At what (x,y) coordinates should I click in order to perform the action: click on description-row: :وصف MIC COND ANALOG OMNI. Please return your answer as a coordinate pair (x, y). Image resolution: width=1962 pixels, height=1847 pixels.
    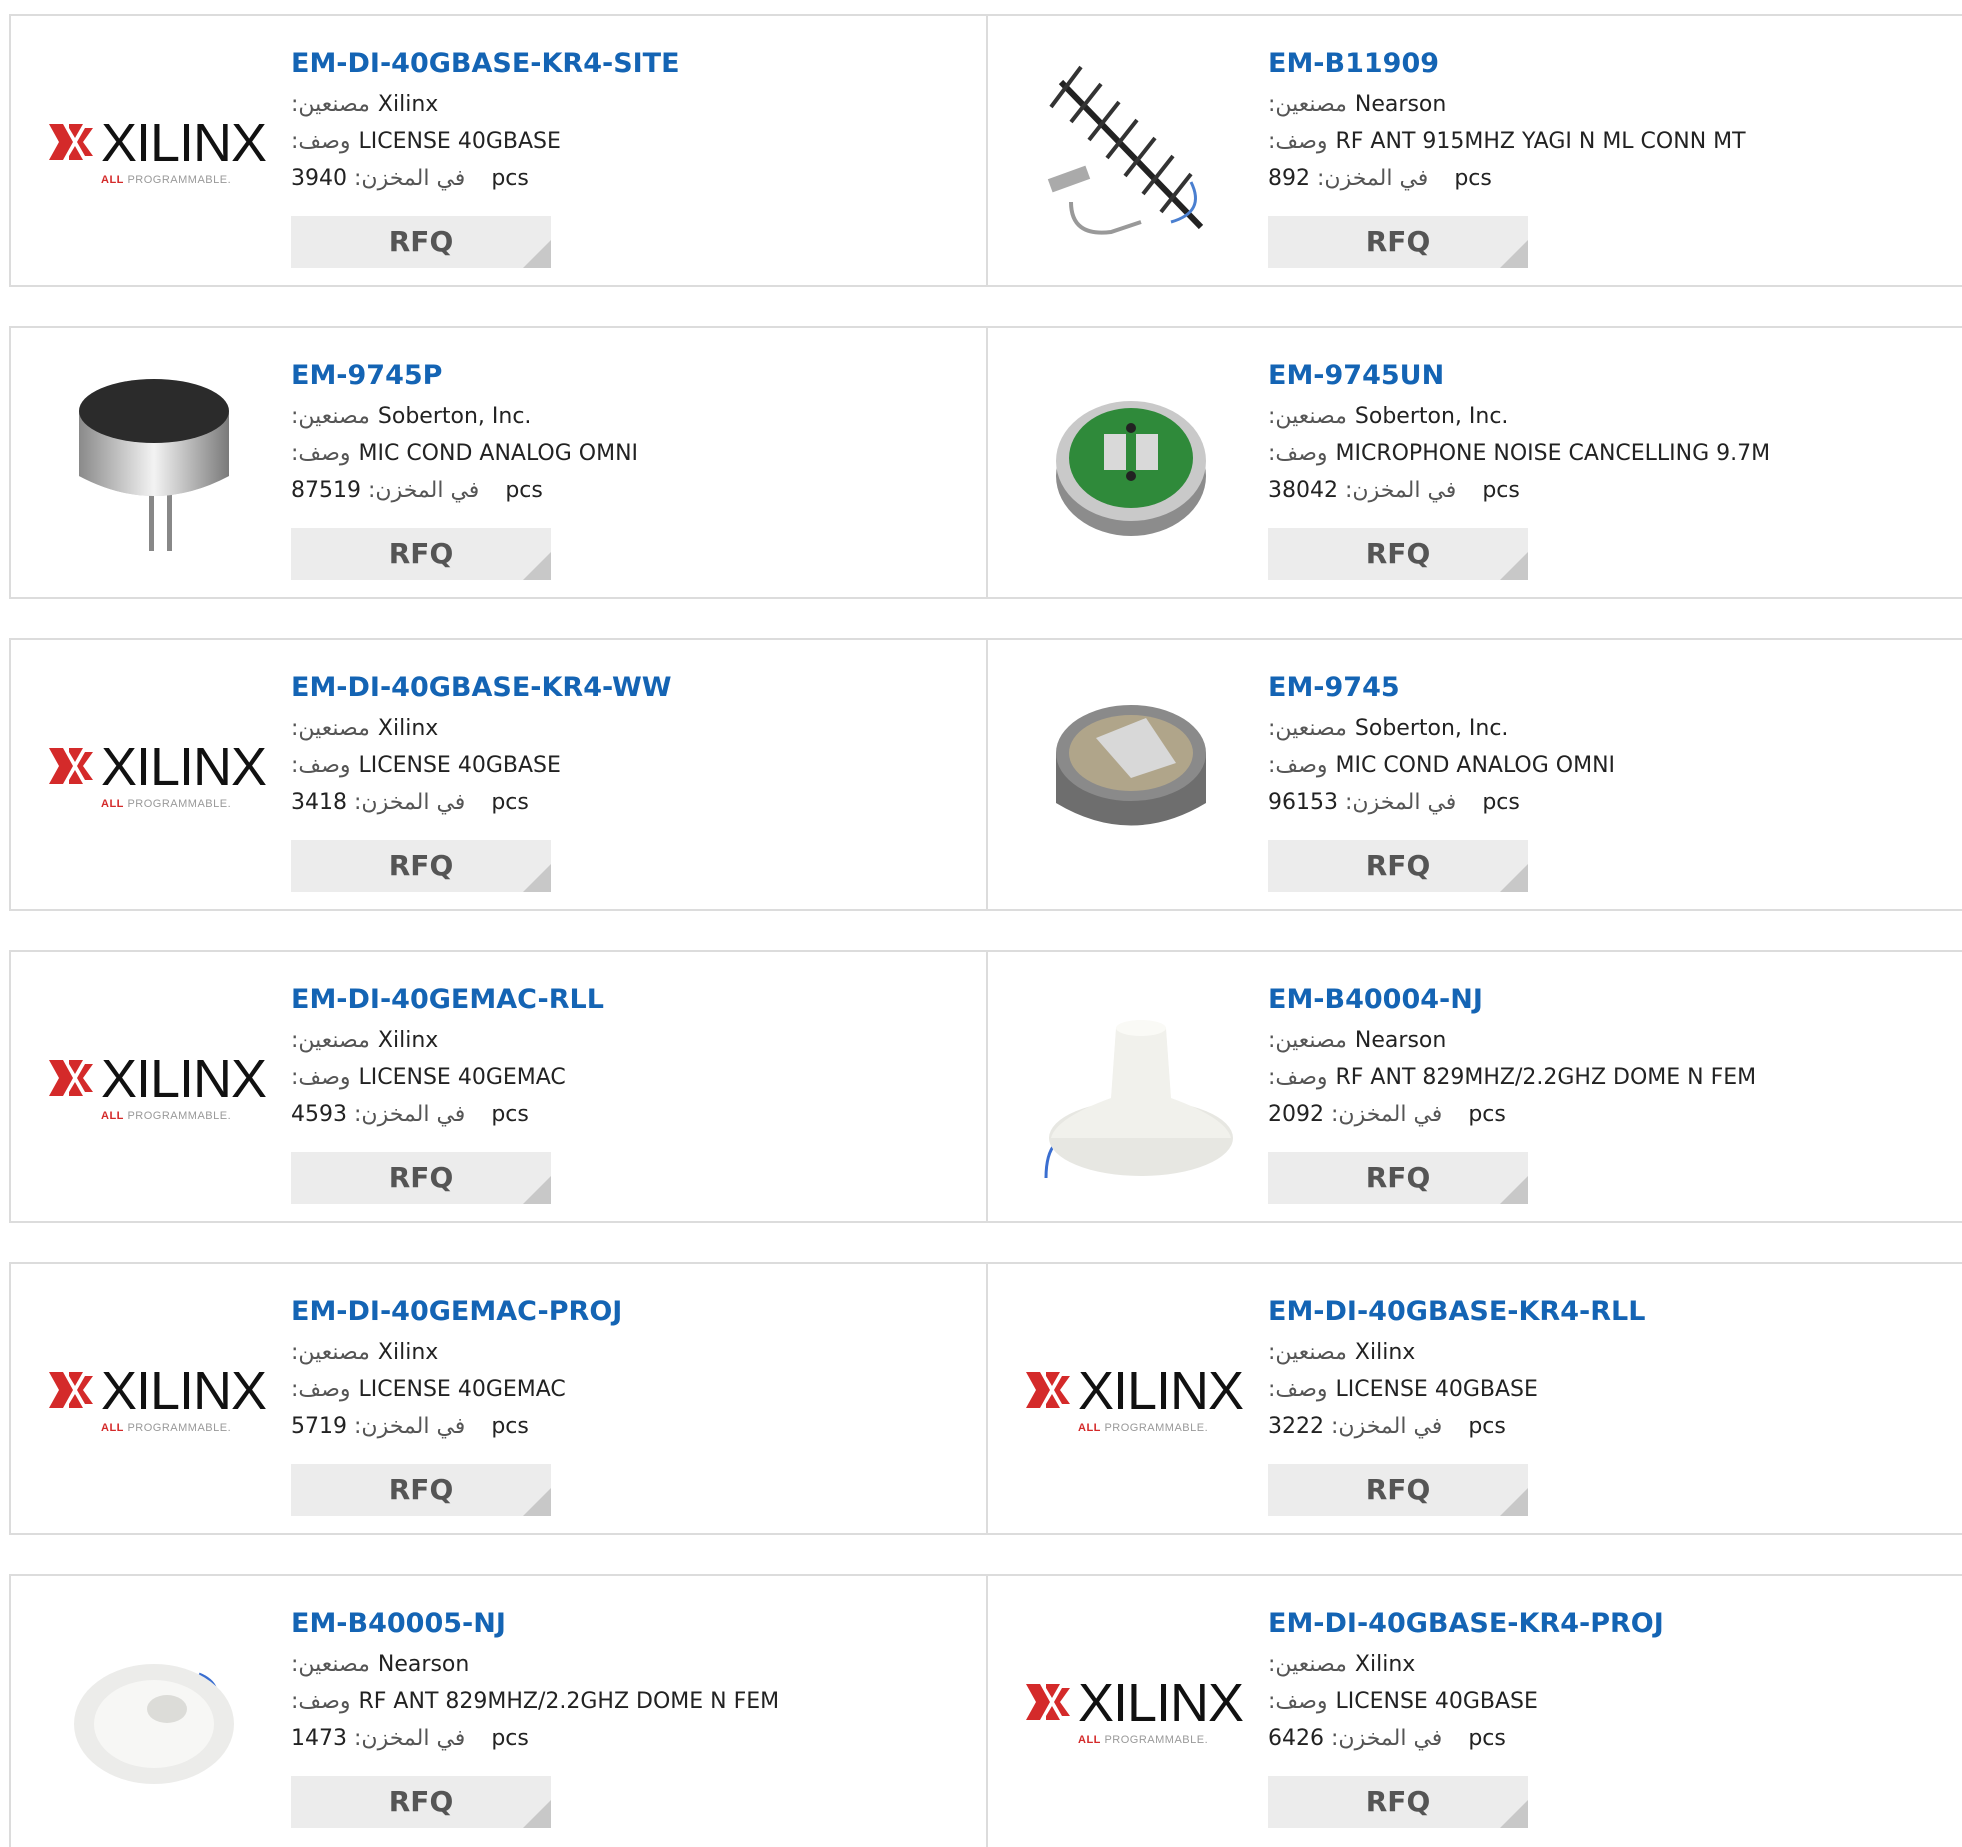
    Looking at the image, I should click on (464, 453).